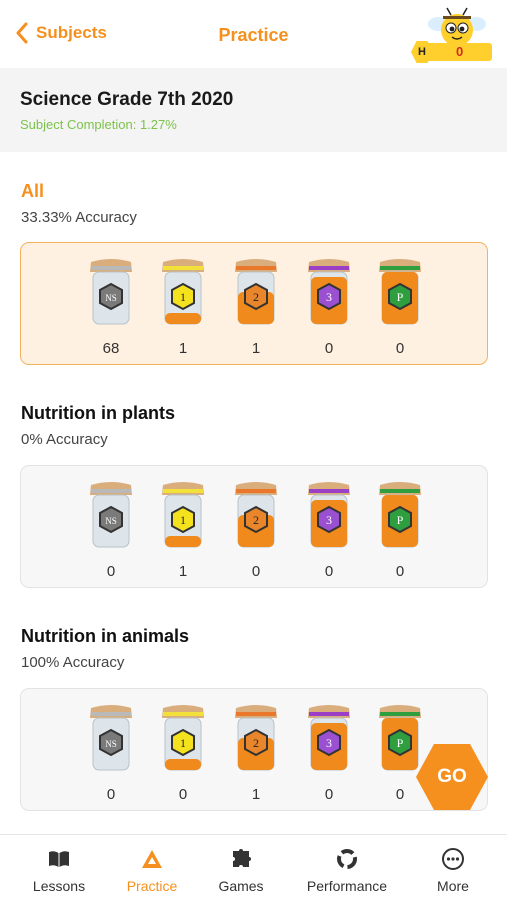  What do you see at coordinates (73, 662) in the screenshot?
I see `section-accuracy: 100% Accuracy` at bounding box center [73, 662].